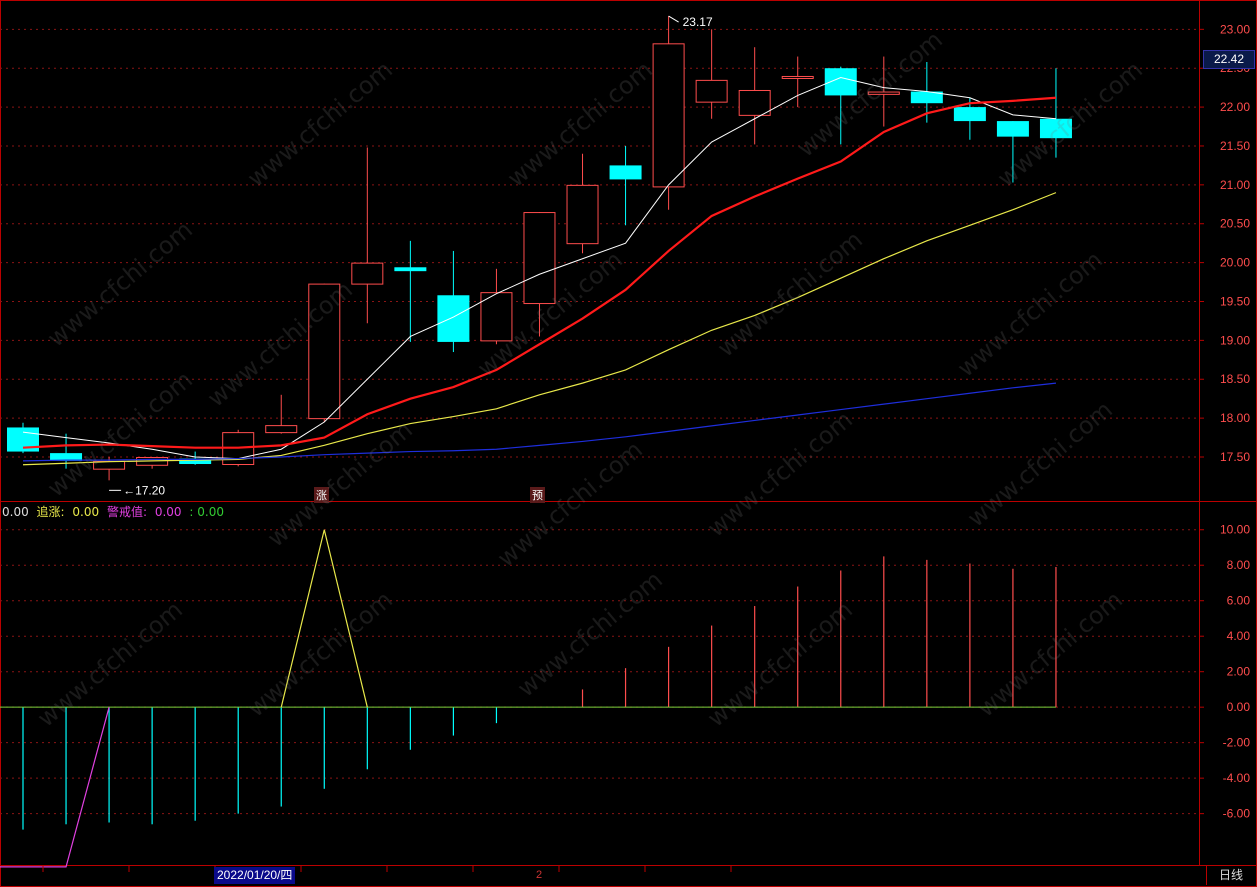 Image resolution: width=1257 pixels, height=887 pixels. What do you see at coordinates (144, 490) in the screenshot?
I see `low-label: ←17.20` at bounding box center [144, 490].